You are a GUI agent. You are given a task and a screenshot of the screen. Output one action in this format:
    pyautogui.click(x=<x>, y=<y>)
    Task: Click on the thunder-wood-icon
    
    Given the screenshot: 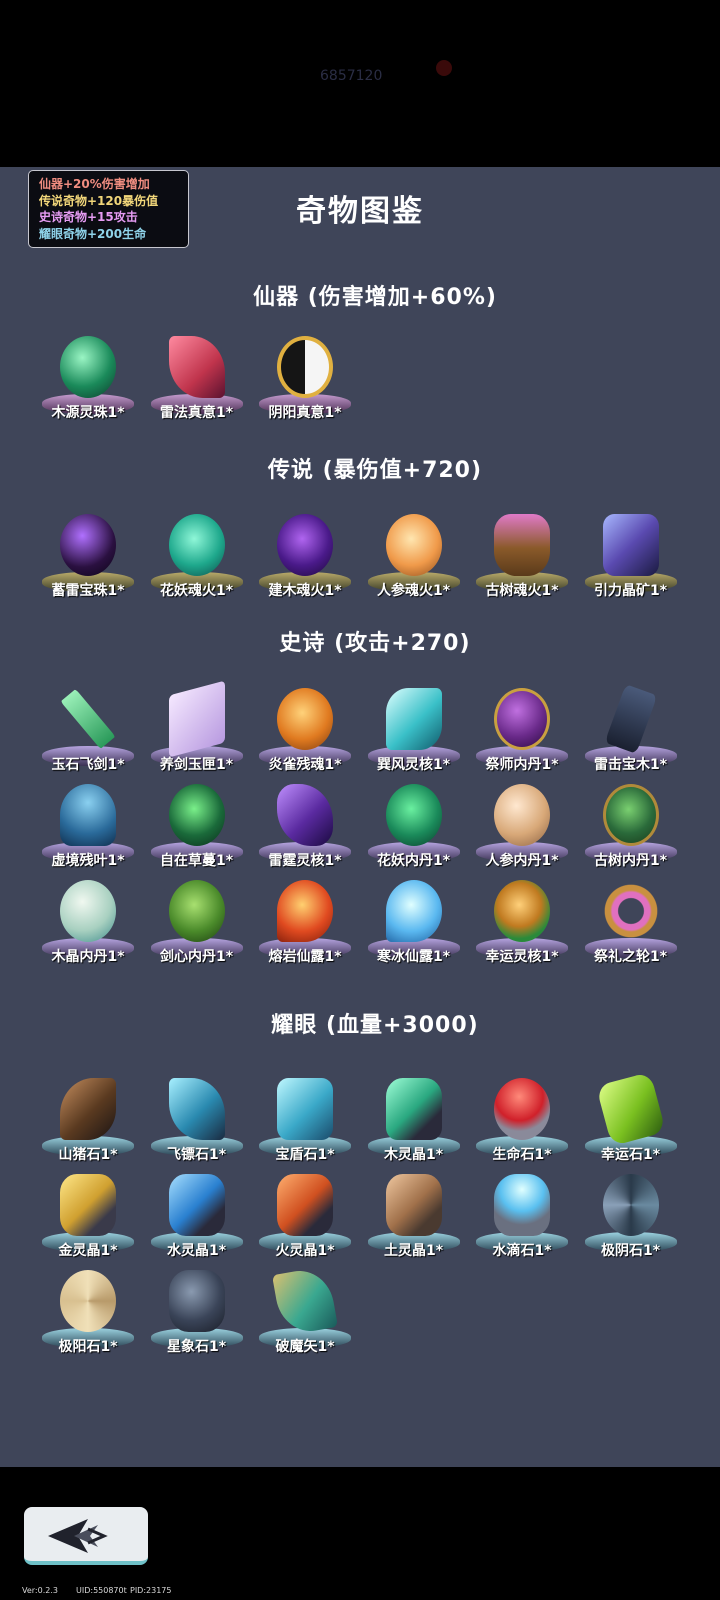 What is the action you would take?
    pyautogui.click(x=630, y=719)
    